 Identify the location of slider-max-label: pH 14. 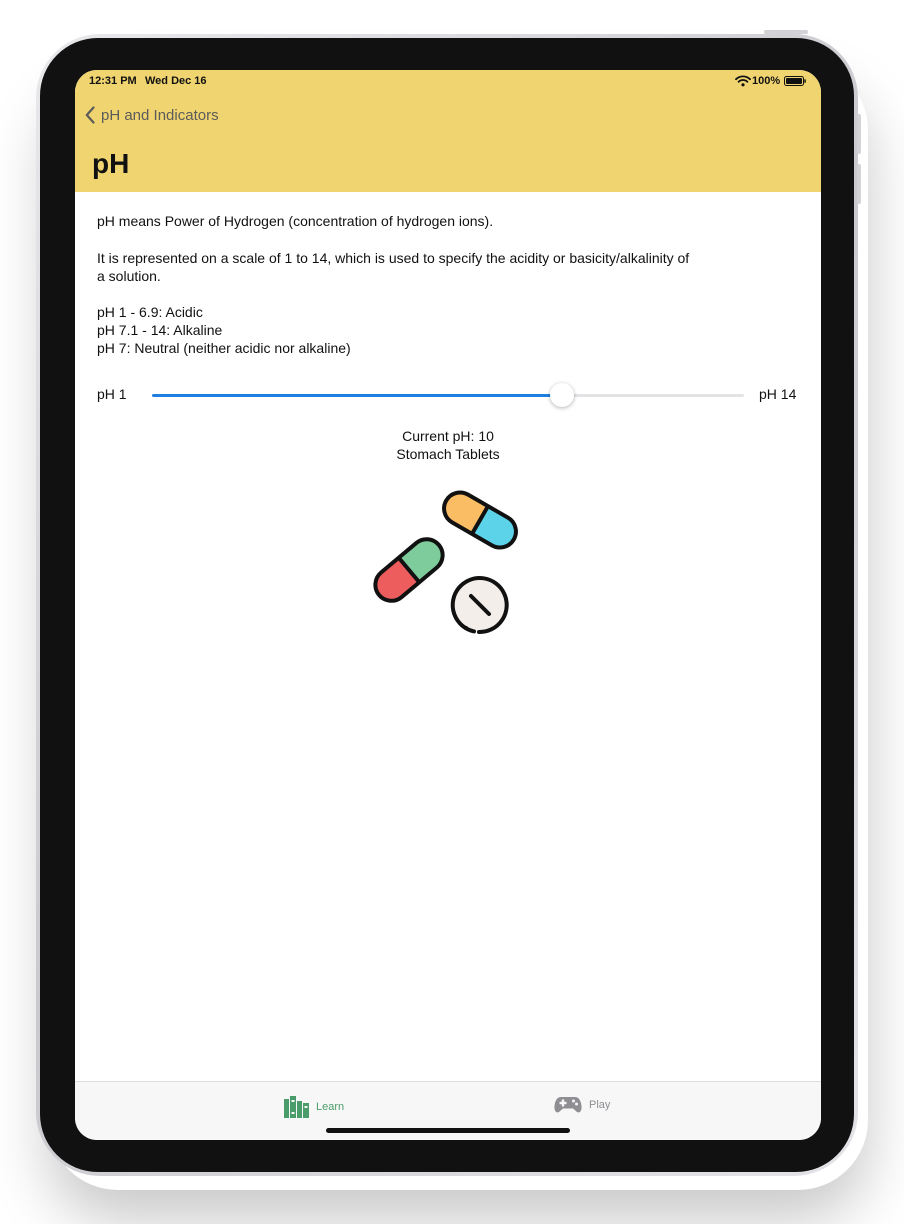
(778, 394).